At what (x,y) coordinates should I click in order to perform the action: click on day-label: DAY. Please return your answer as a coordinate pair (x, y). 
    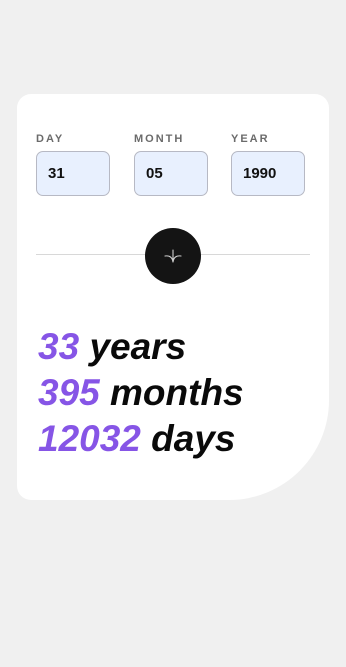
    Looking at the image, I should click on (50, 139).